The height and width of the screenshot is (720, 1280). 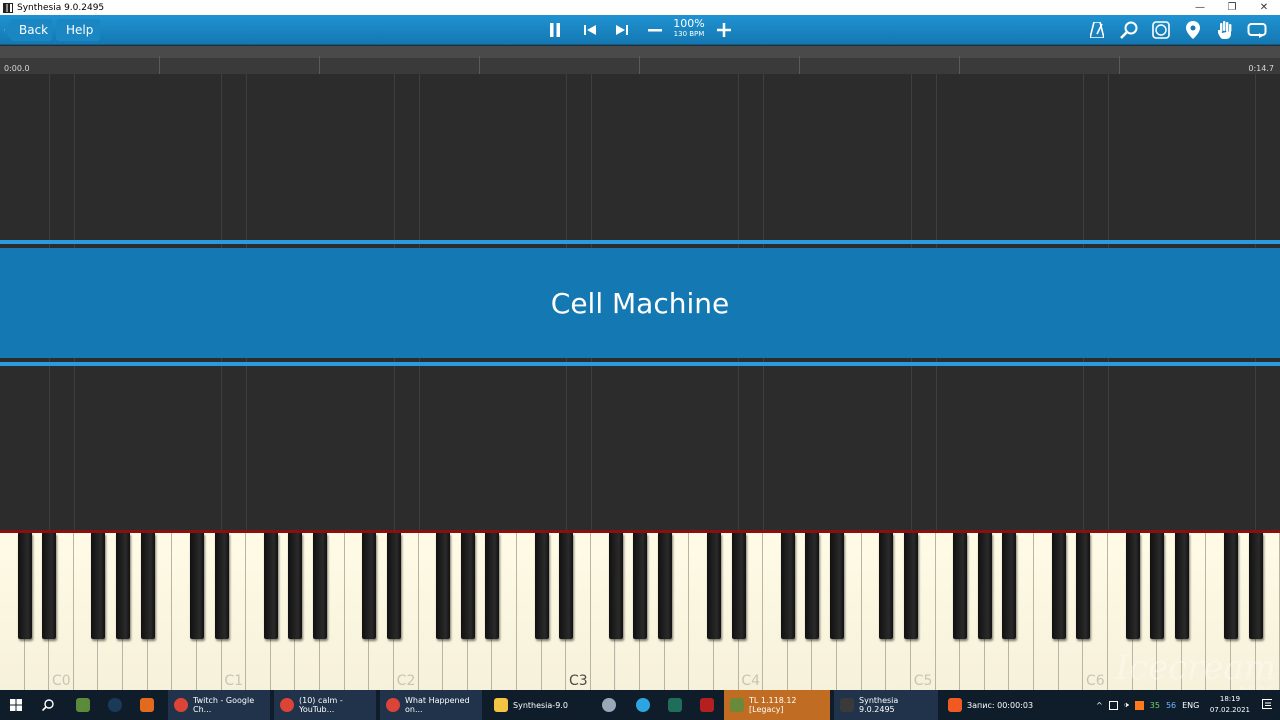 I want to click on previous-button, so click(x=590, y=30).